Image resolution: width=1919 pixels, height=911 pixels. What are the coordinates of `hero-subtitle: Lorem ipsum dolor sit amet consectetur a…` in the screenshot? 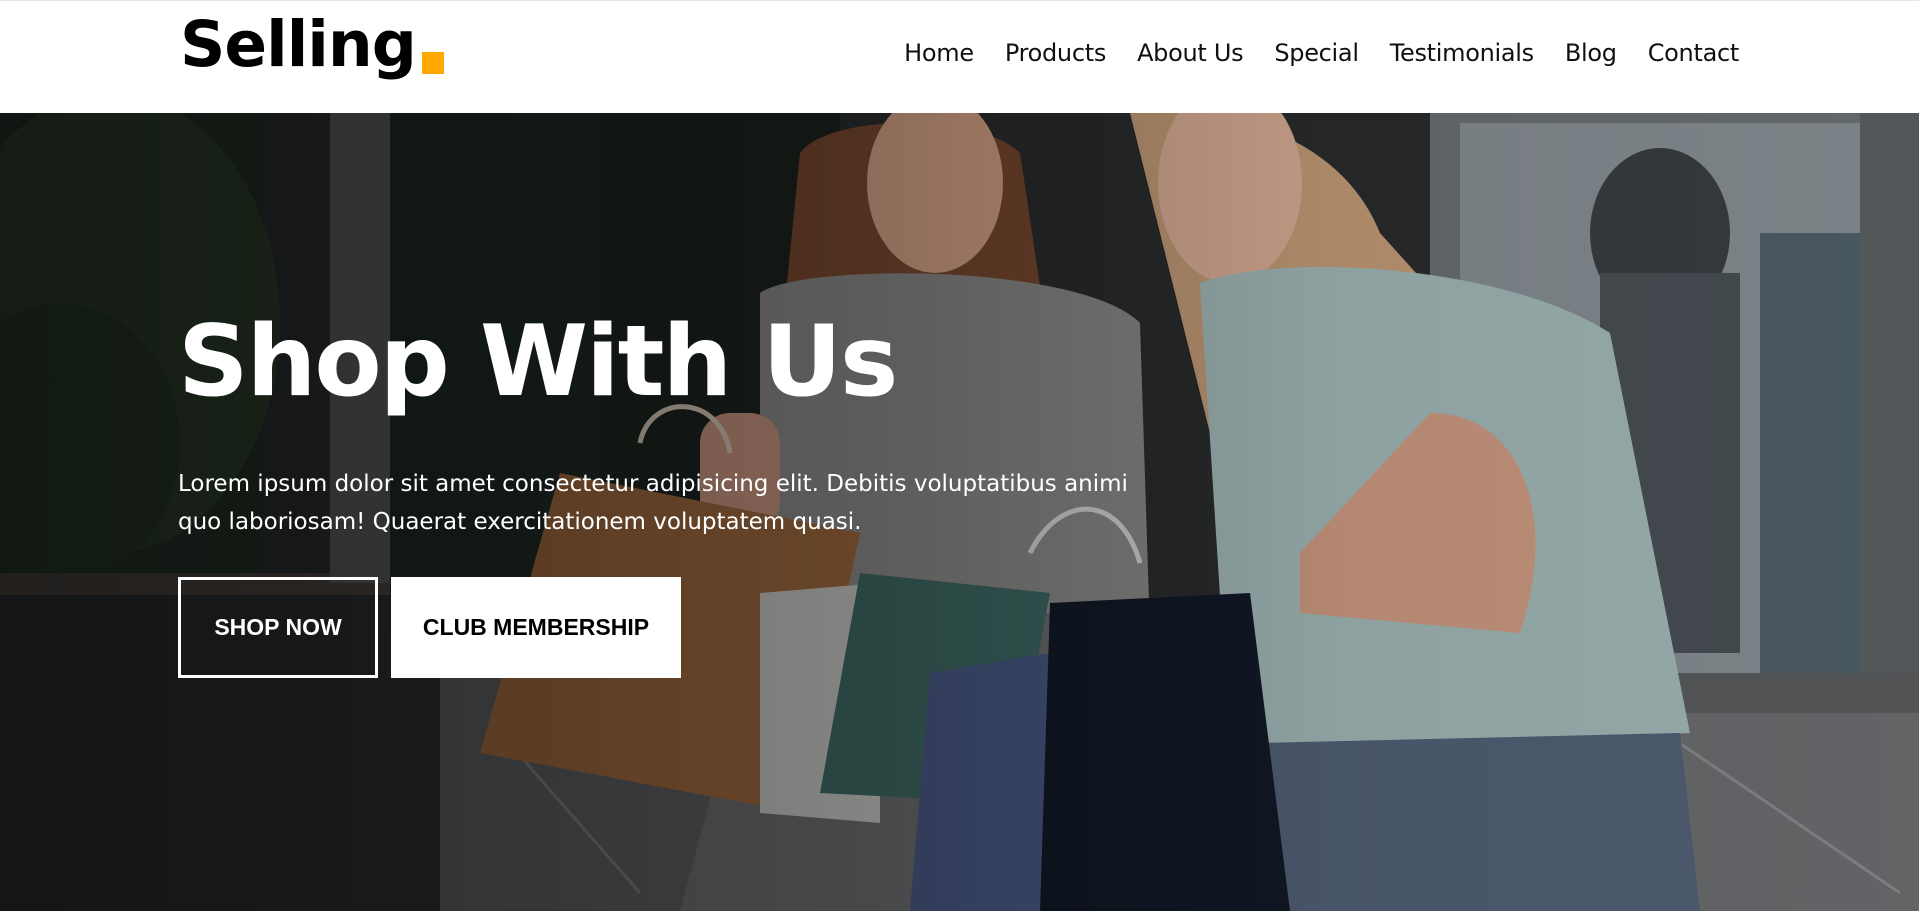 It's located at (653, 503).